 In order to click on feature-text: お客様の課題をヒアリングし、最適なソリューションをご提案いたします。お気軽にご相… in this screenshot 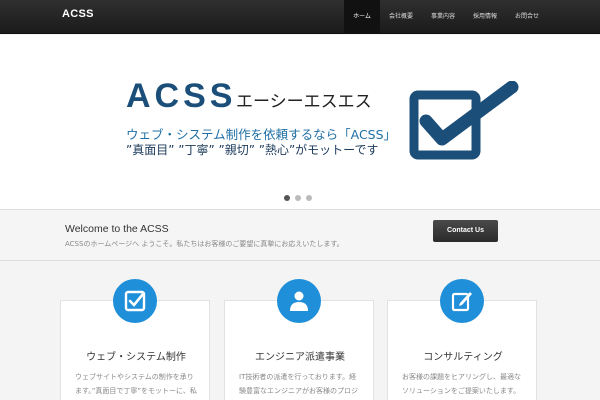, I will do `click(461, 384)`.